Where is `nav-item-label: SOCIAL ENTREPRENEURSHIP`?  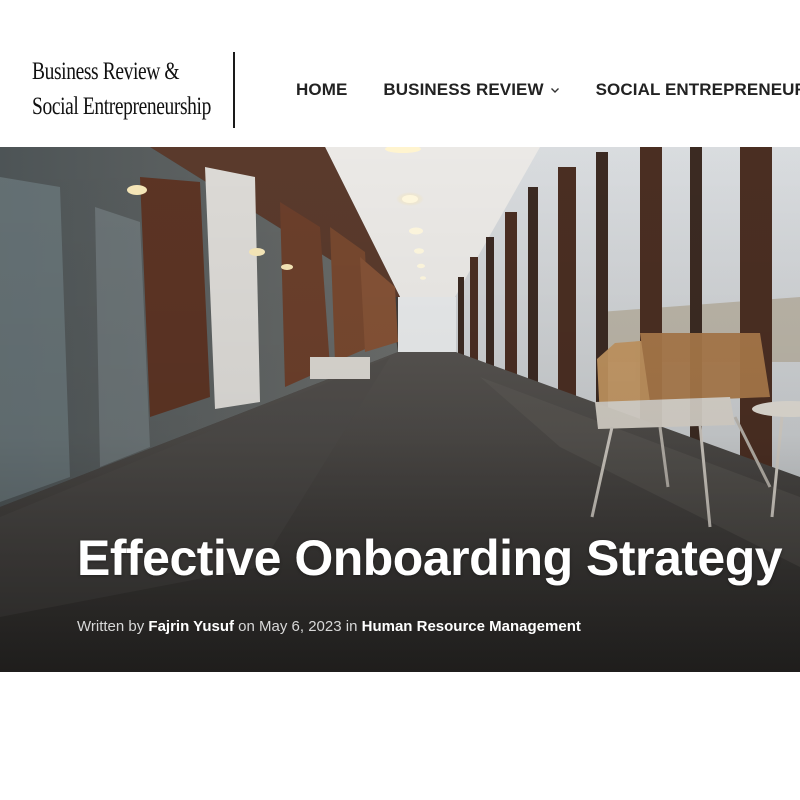 nav-item-label: SOCIAL ENTREPRENEURSHIP is located at coordinates (697, 89).